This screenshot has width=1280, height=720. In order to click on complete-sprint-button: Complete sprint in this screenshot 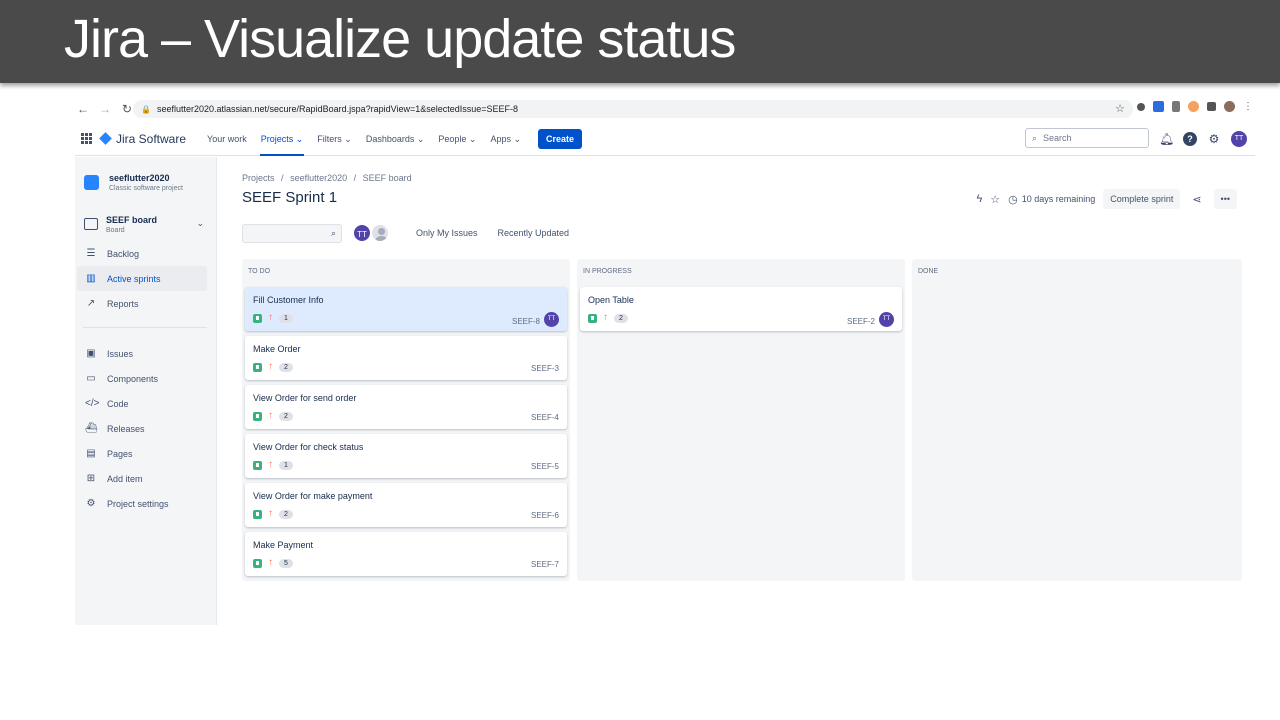, I will do `click(1142, 199)`.